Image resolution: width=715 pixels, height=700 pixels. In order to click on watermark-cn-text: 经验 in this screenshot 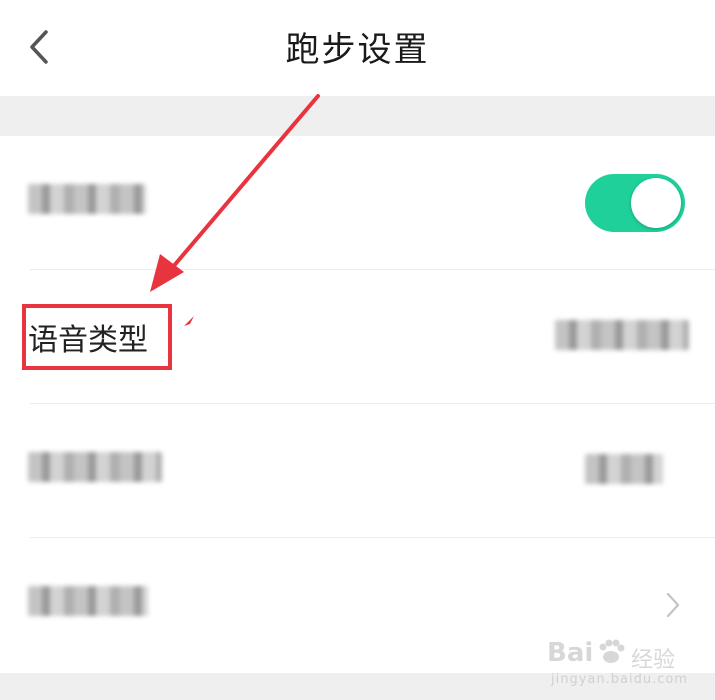, I will do `click(653, 660)`.